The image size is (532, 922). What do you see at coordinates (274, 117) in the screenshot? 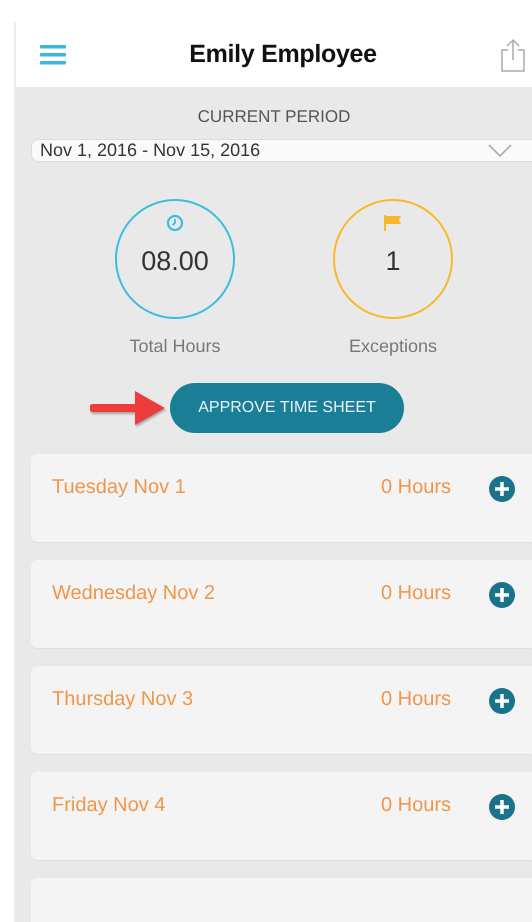
I see `period-label: CURRENT PERIOD` at bounding box center [274, 117].